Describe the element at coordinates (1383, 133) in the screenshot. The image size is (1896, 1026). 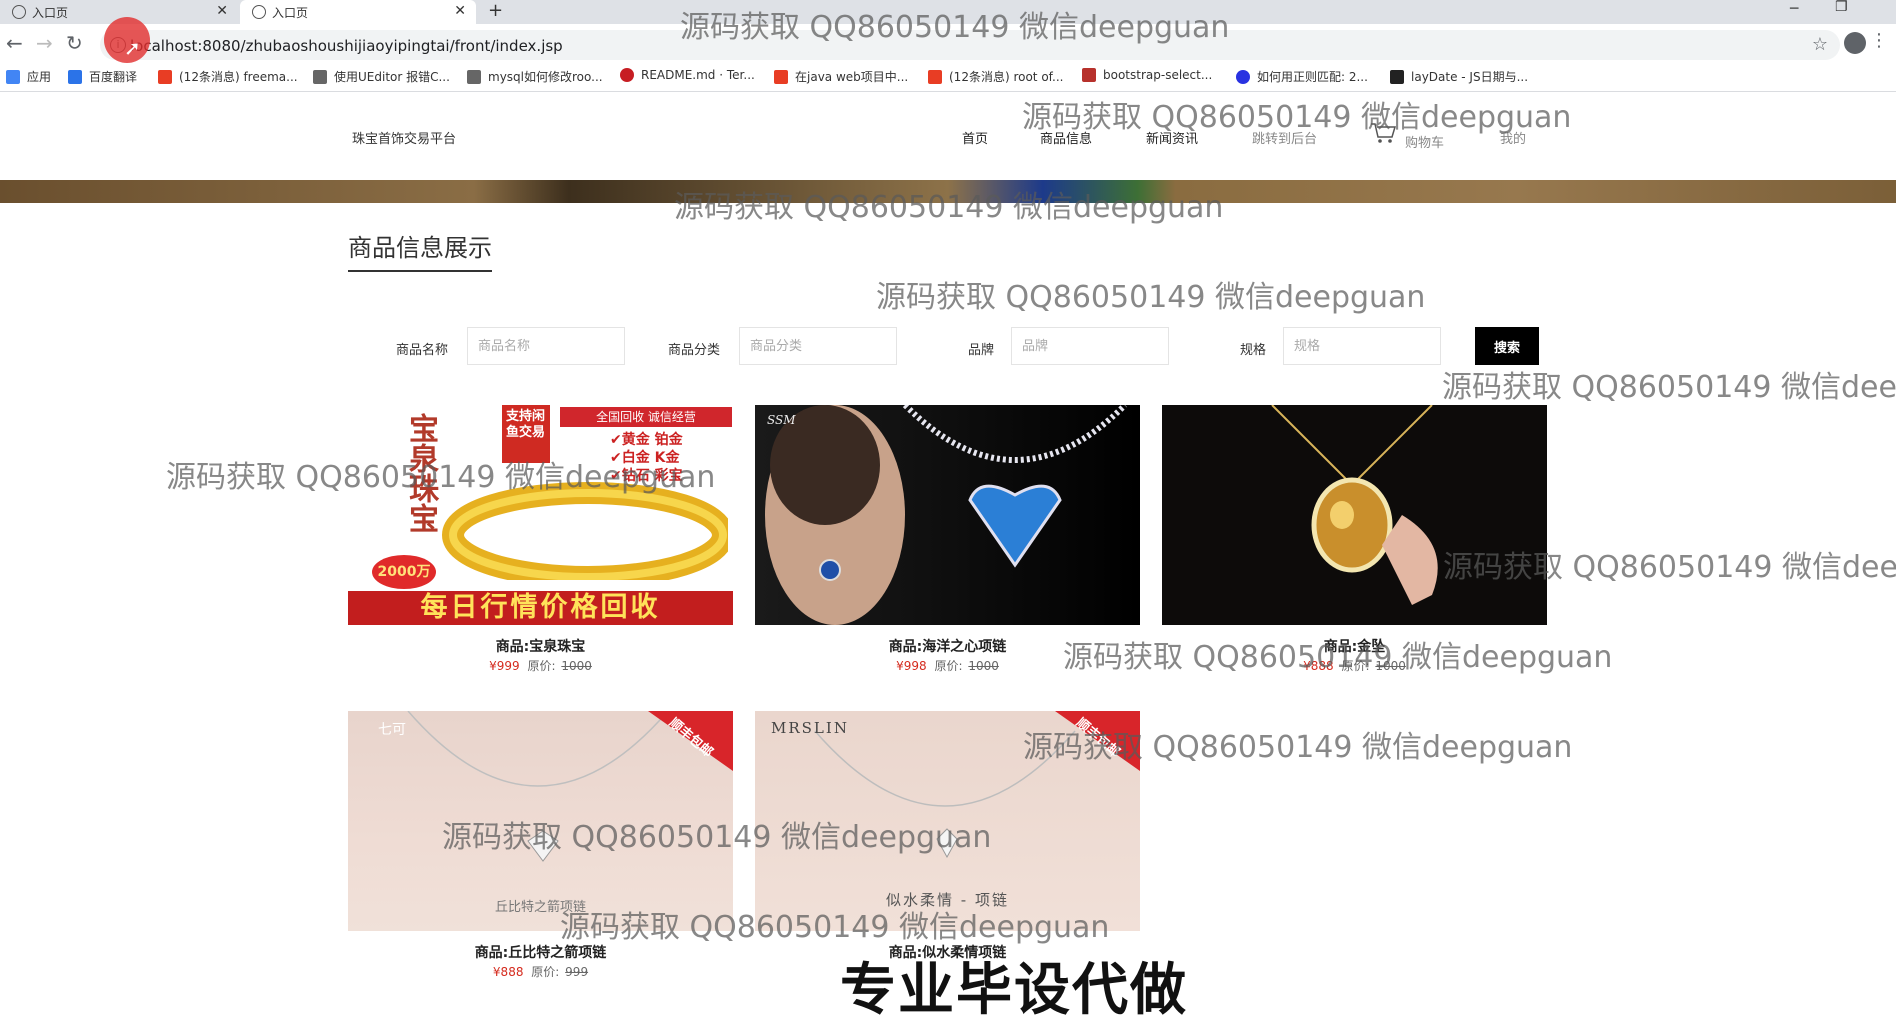
I see `shopping-cart-icon` at that location.